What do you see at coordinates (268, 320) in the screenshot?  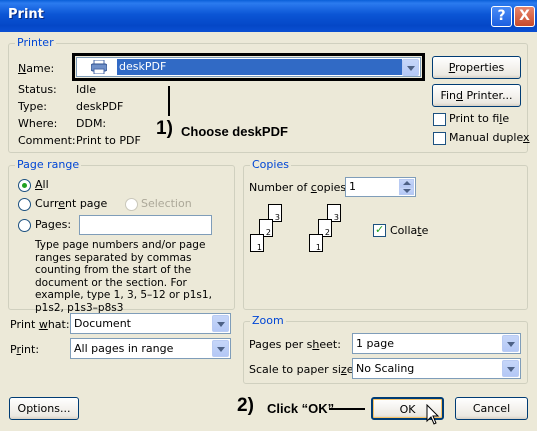 I see `zoom-group-label: Zoom` at bounding box center [268, 320].